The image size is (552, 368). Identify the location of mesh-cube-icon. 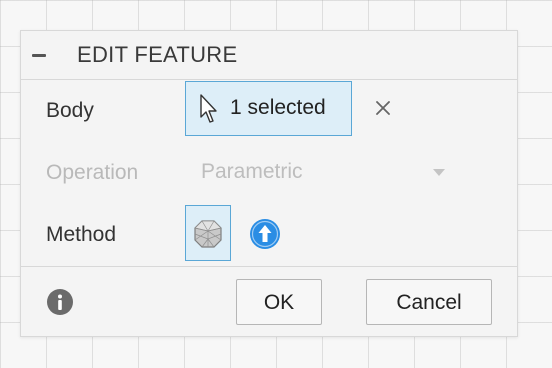
(208, 234).